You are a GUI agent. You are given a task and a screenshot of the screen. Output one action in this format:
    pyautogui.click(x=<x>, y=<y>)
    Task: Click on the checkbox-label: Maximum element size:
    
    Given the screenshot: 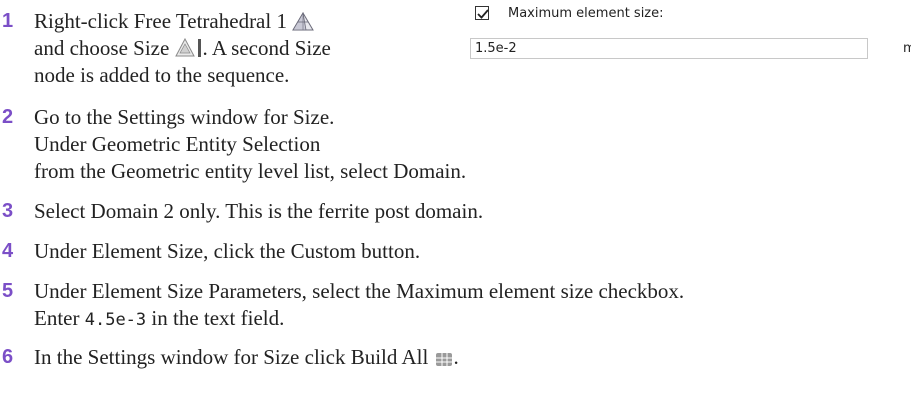 What is the action you would take?
    pyautogui.click(x=586, y=13)
    